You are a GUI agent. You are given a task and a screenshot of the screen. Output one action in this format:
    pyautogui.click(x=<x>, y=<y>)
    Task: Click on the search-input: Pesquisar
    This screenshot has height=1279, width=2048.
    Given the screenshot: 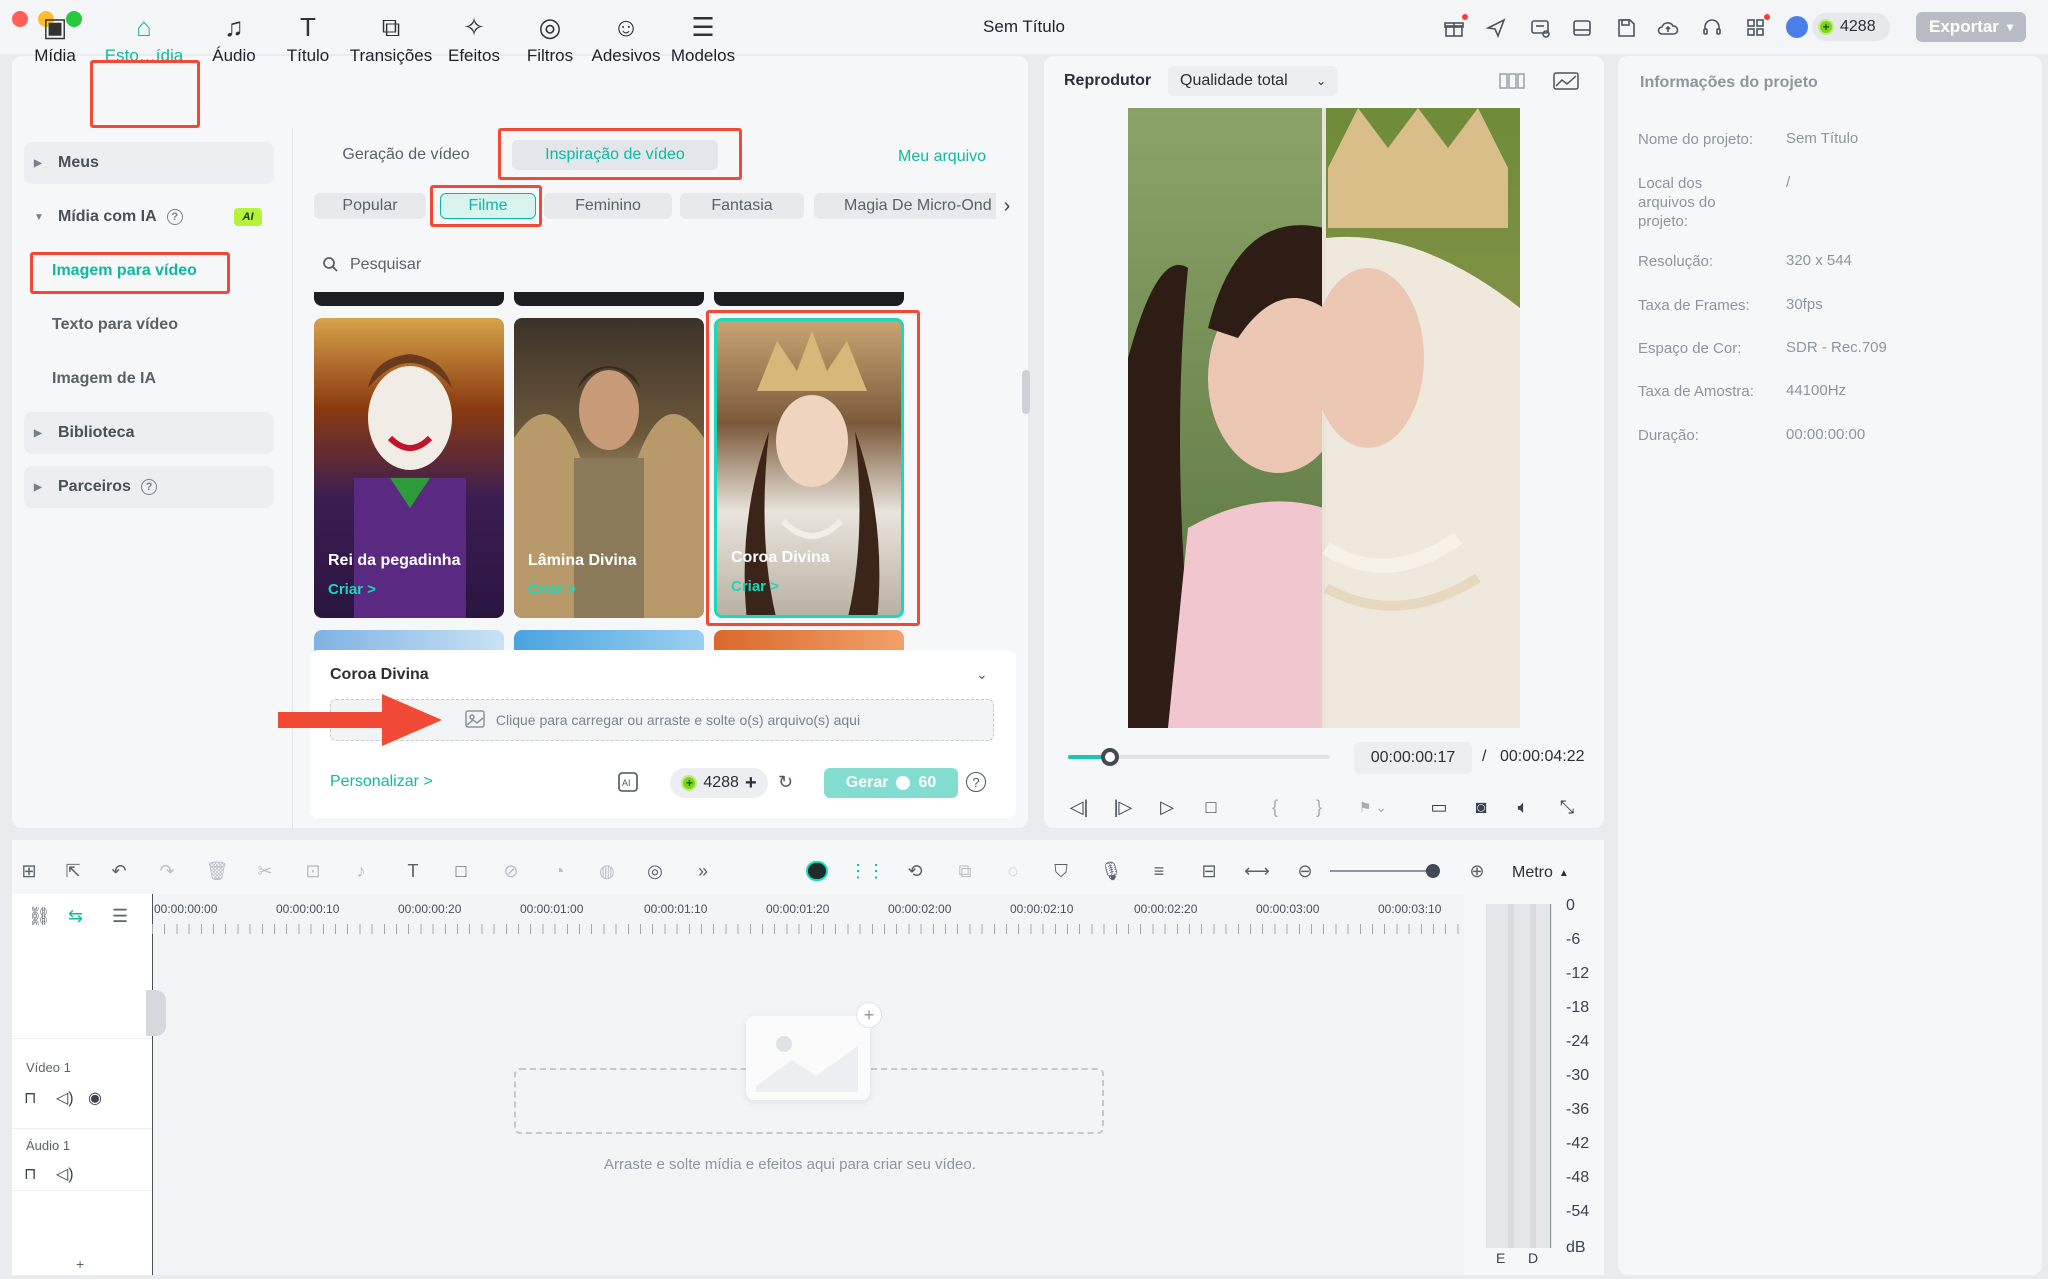 What is the action you would take?
    pyautogui.click(x=385, y=265)
    